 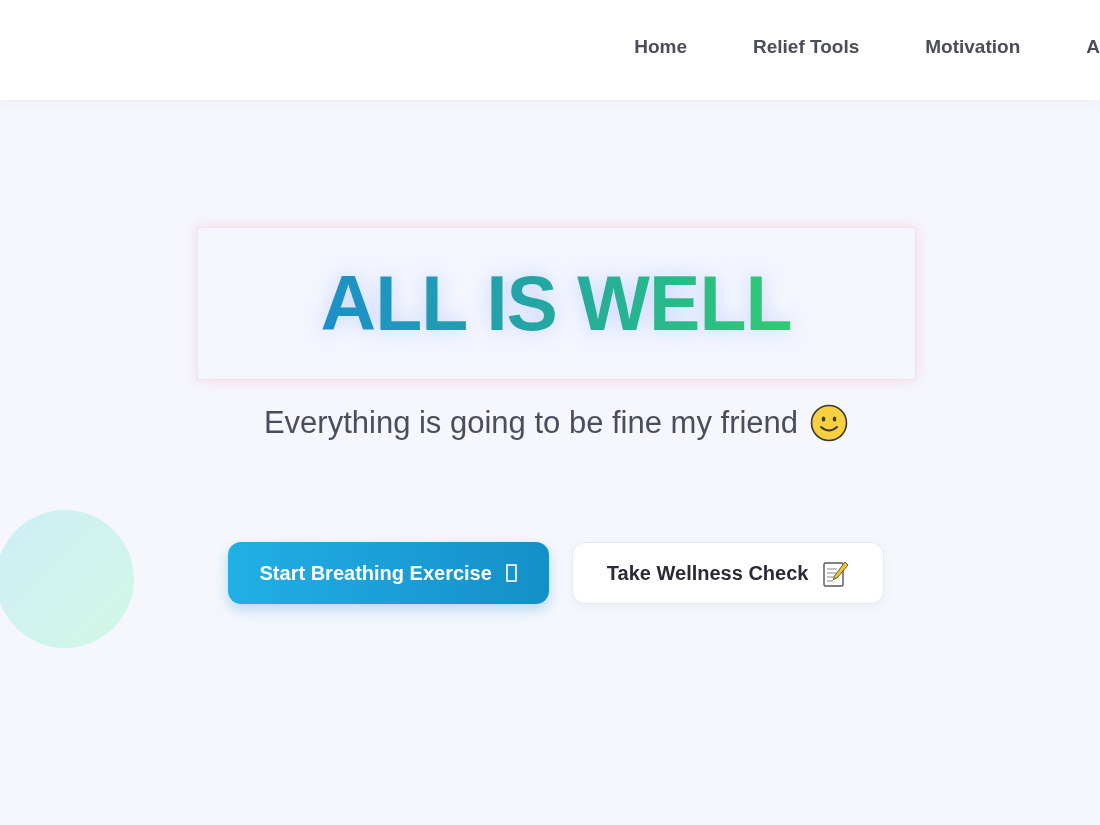 I want to click on nav-link: Relief Tools, so click(x=806, y=46).